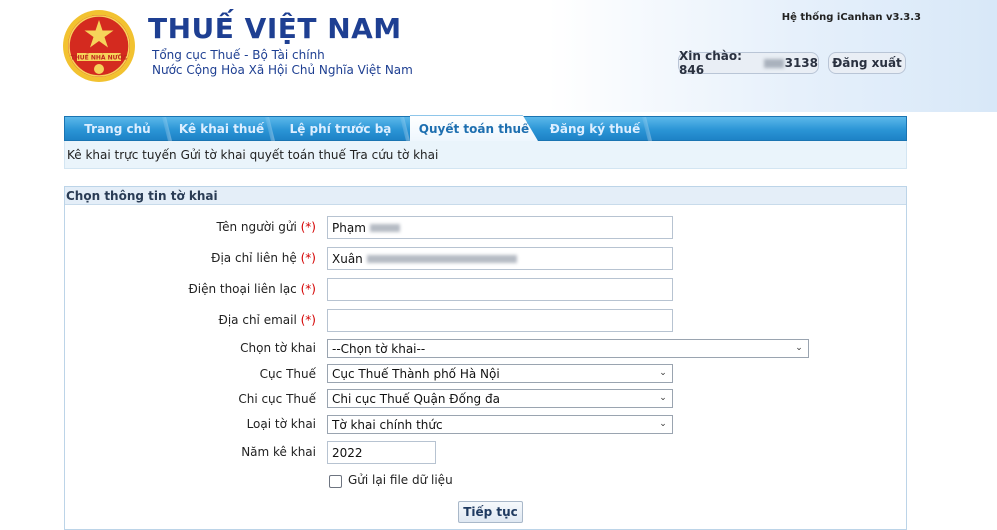 Image resolution: width=997 pixels, height=530 pixels. I want to click on address-label: Địa chỉ liên hệ, so click(254, 258).